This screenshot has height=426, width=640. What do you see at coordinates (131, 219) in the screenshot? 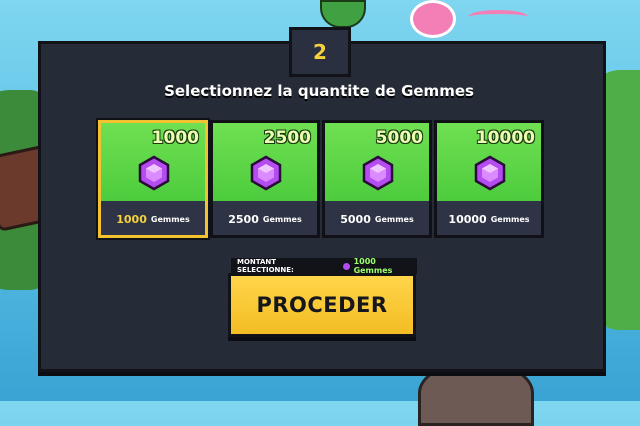
I see `card-label-number: 1000` at bounding box center [131, 219].